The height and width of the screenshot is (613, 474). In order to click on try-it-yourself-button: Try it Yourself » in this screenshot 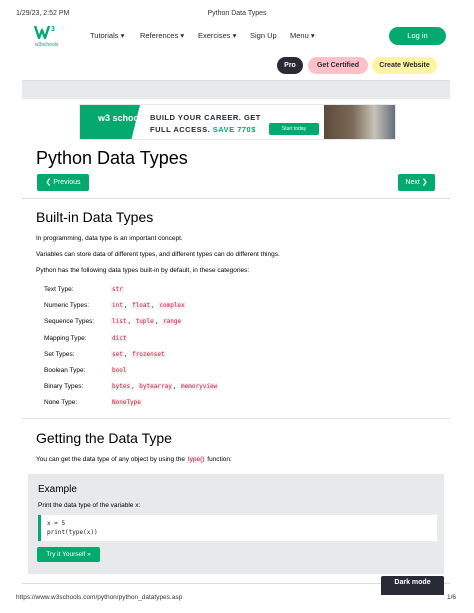, I will do `click(68, 554)`.